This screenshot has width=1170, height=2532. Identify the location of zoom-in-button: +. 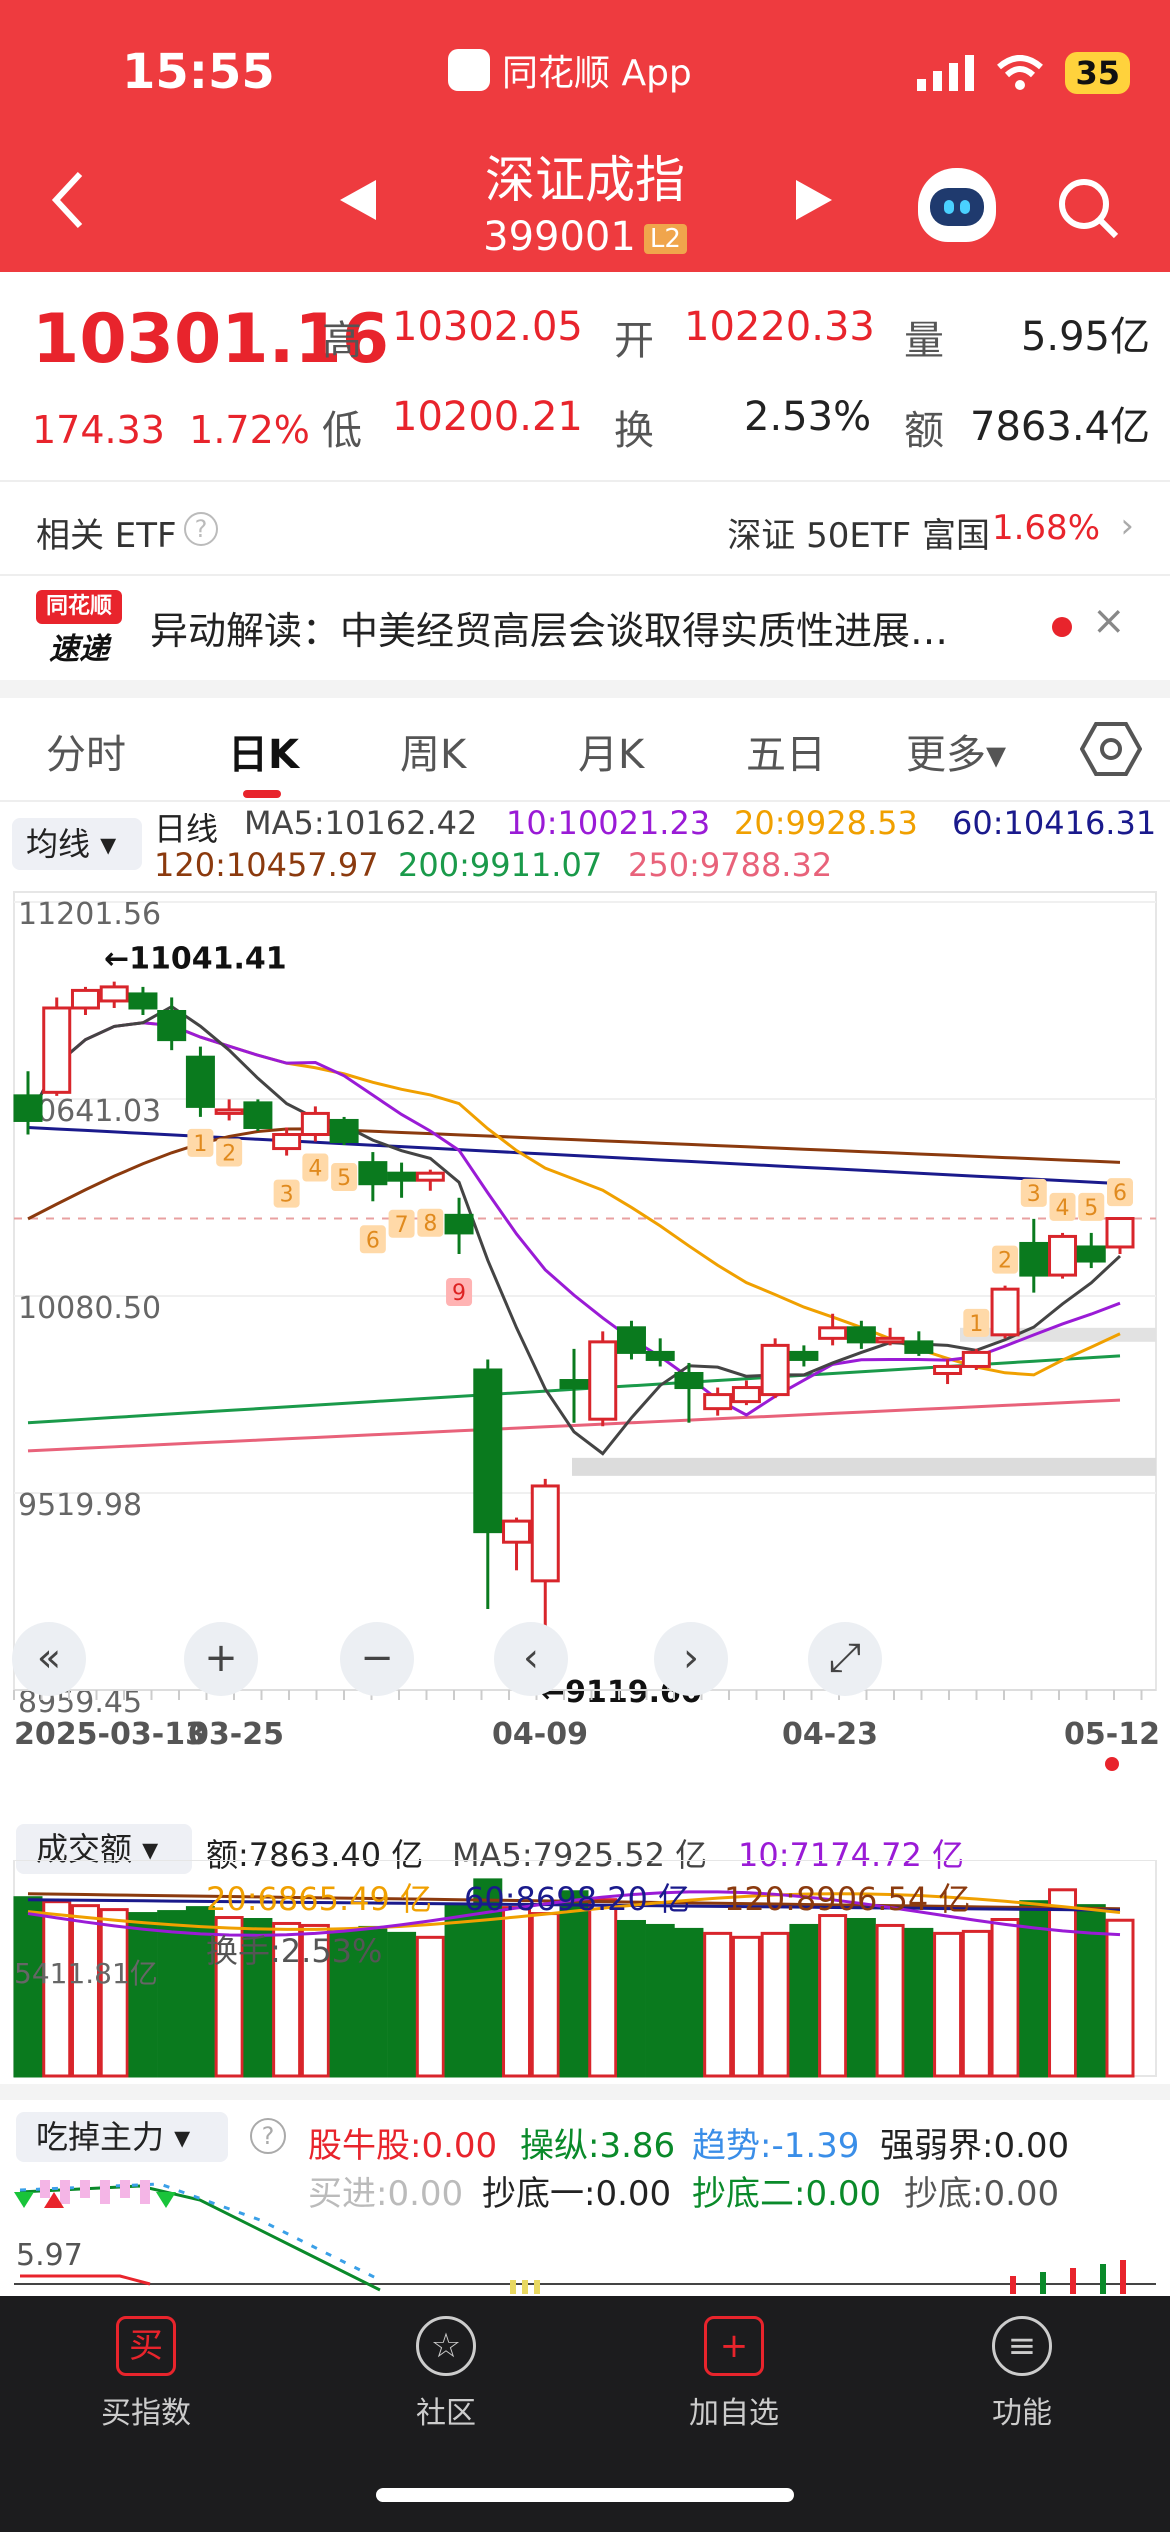
(221, 1659).